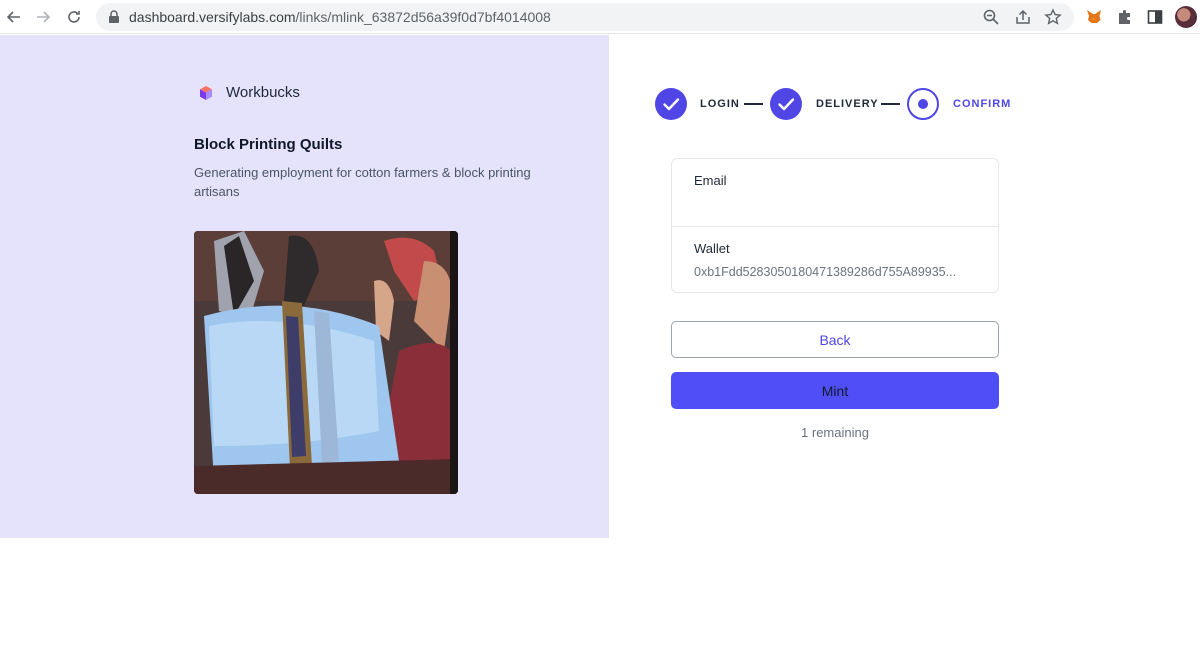 This screenshot has width=1200, height=670. Describe the element at coordinates (43, 17) in the screenshot. I see `forward-icon` at that location.